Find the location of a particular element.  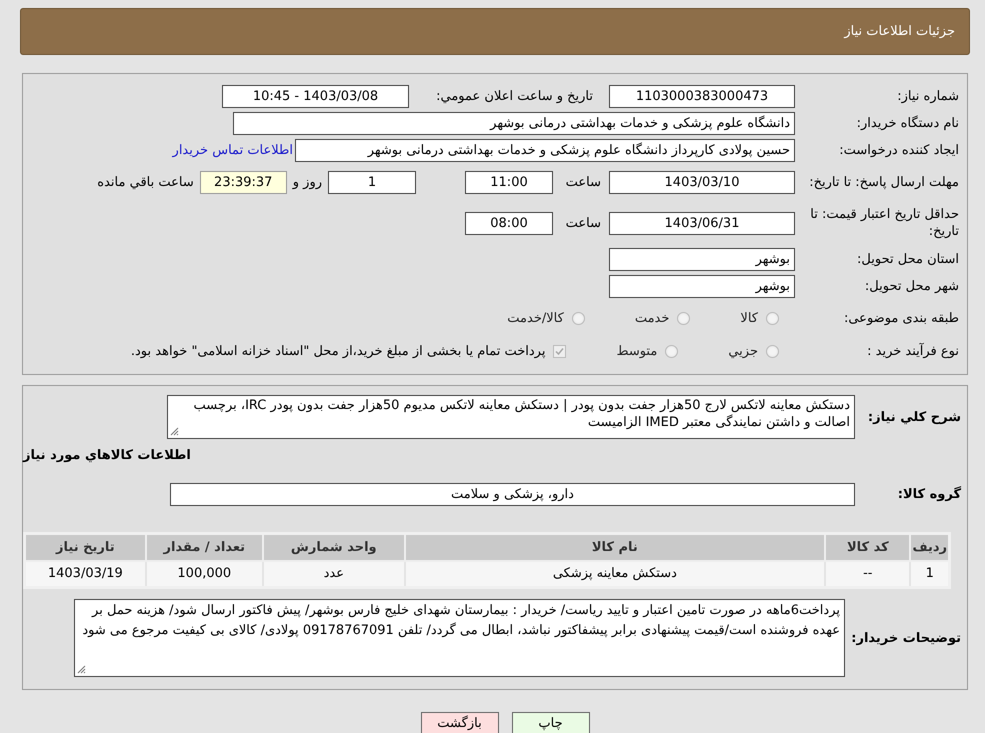

days-field: 1 is located at coordinates (372, 182).